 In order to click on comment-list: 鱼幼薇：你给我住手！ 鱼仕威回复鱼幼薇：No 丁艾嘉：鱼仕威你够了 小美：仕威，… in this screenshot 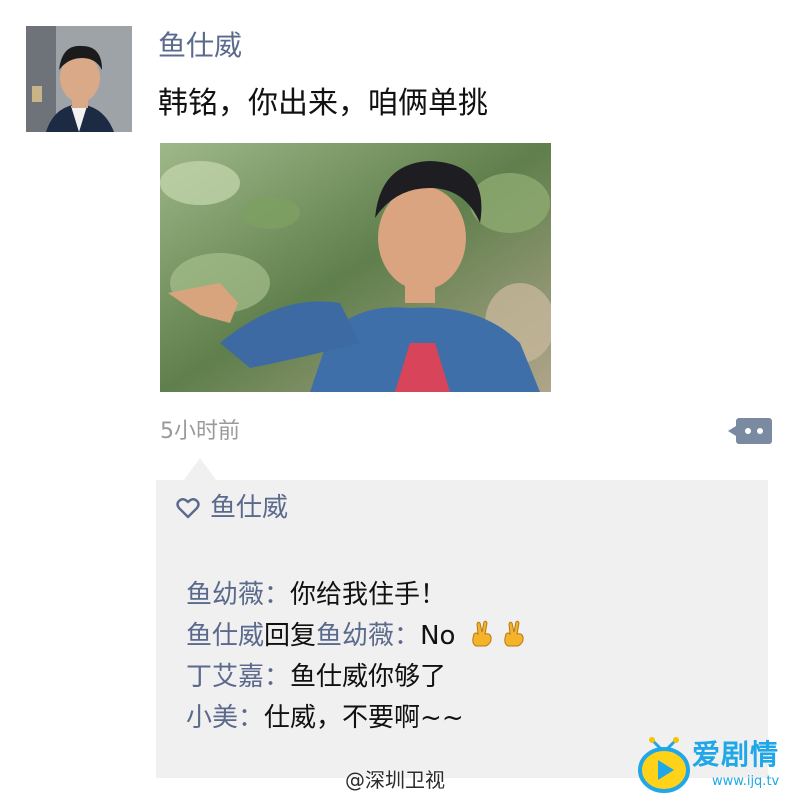, I will do `click(357, 657)`.